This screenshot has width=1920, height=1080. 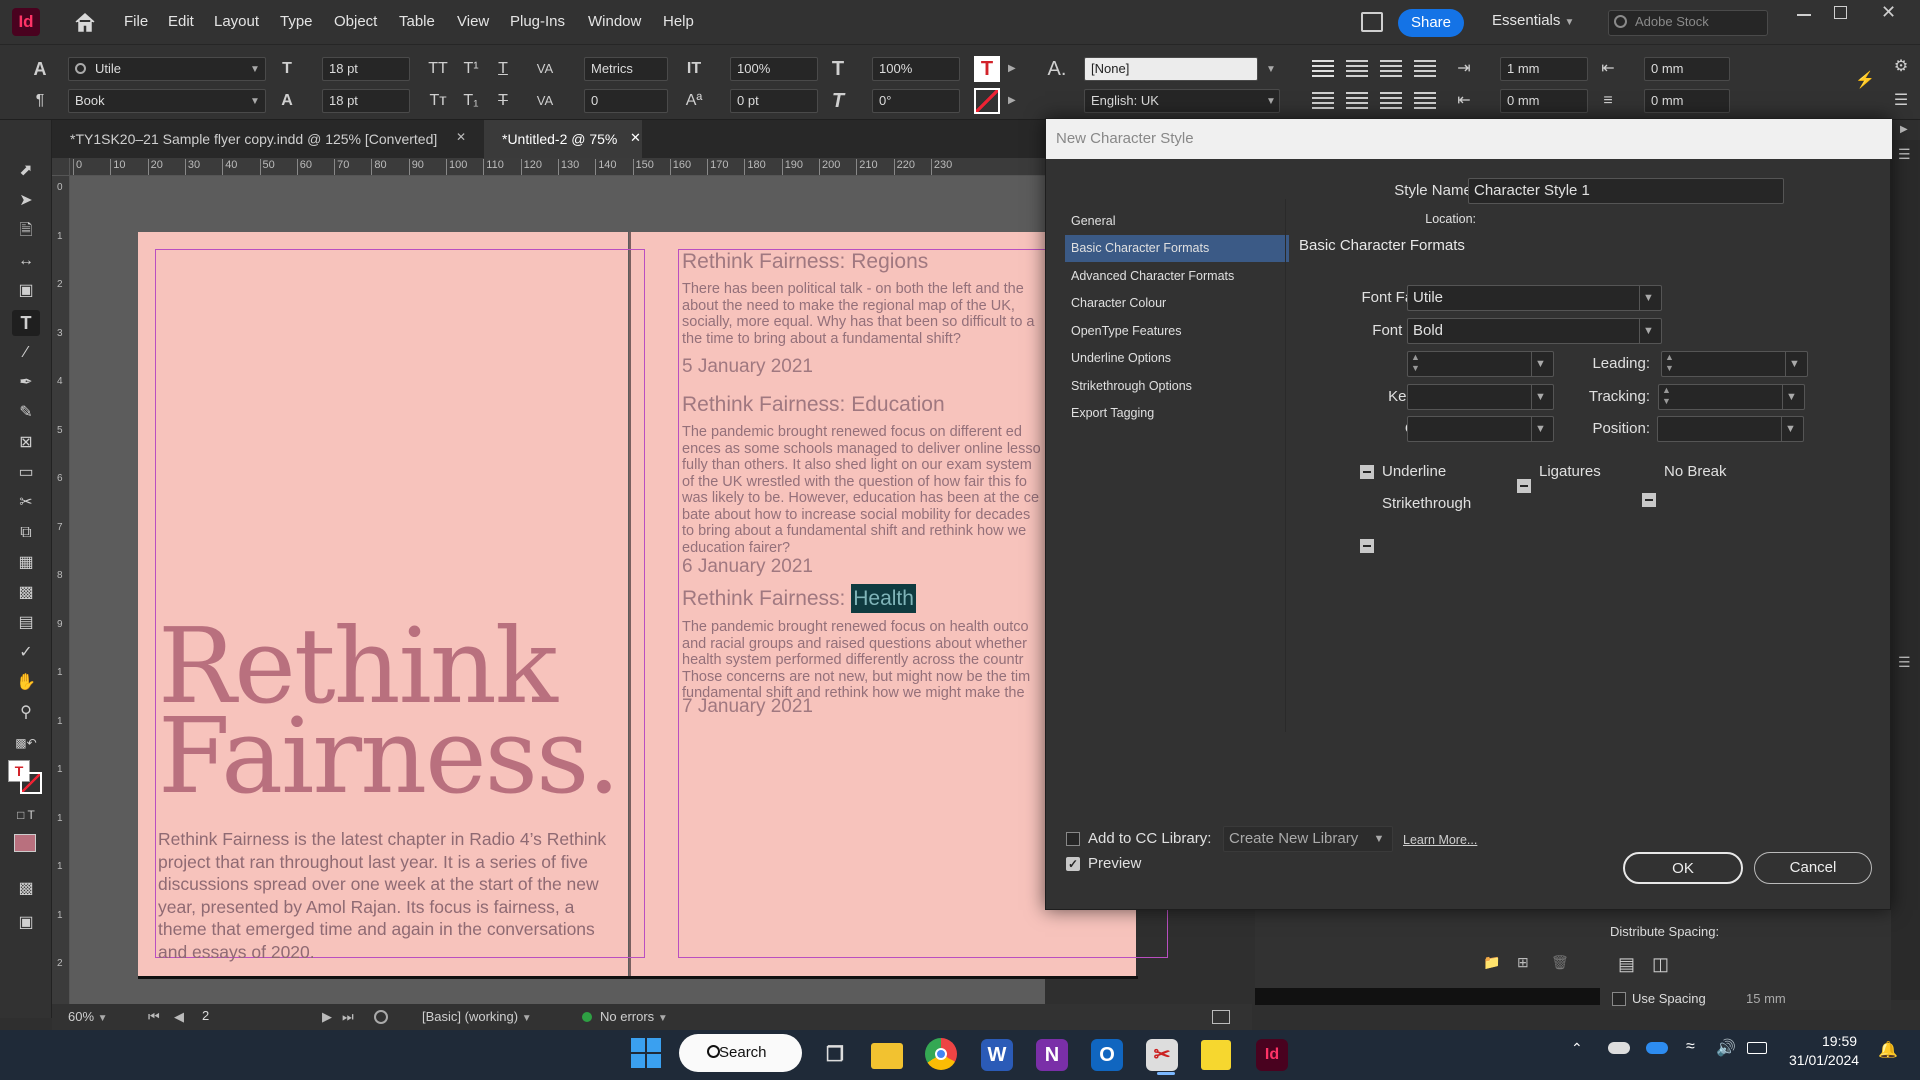 I want to click on rectangle-frame-tool-icon: ⊠, so click(x=26, y=443).